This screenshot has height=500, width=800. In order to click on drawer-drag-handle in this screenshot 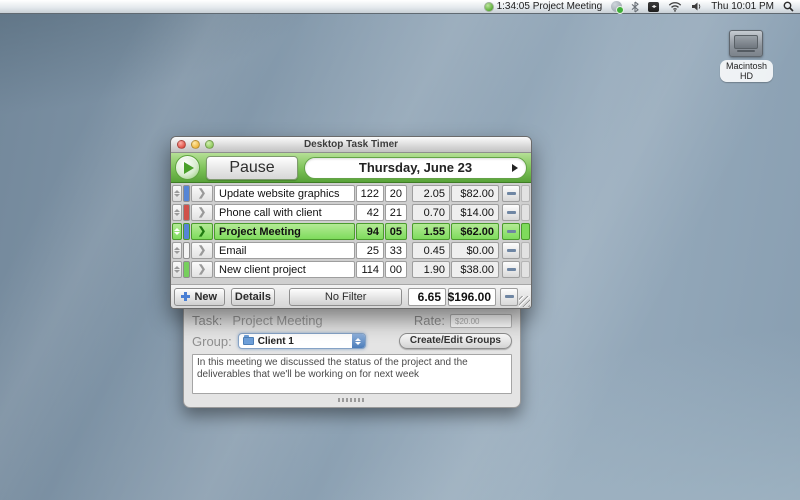, I will do `click(352, 400)`.